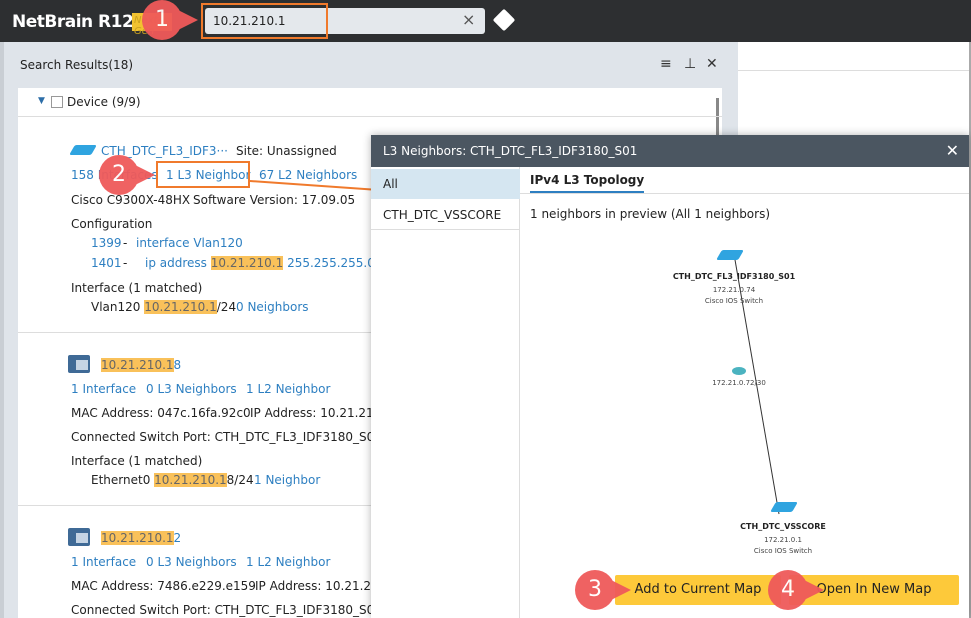 This screenshot has width=971, height=618. Describe the element at coordinates (189, 243) in the screenshot. I see `config-line-text: interface Vlan120` at that location.